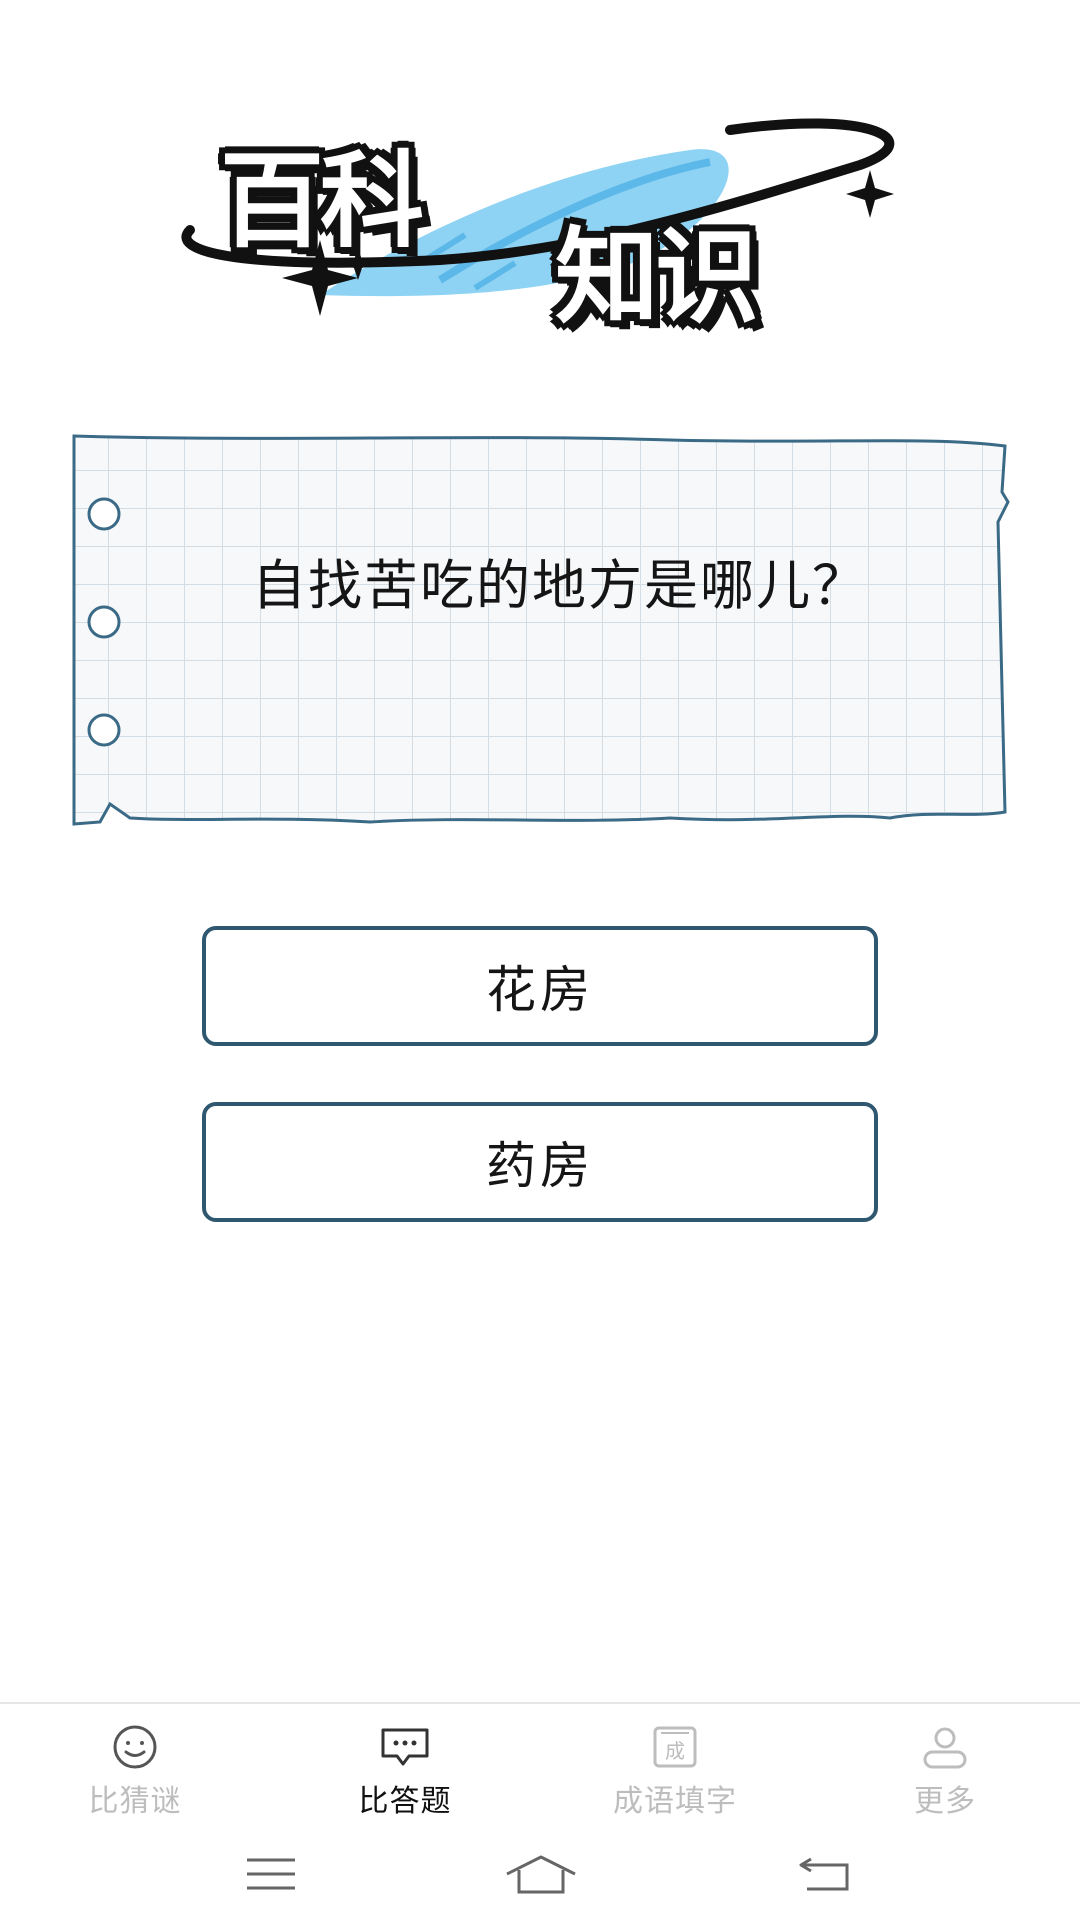 The image size is (1080, 1920). I want to click on idiom-card-icon-glyph: 成, so click(675, 1751).